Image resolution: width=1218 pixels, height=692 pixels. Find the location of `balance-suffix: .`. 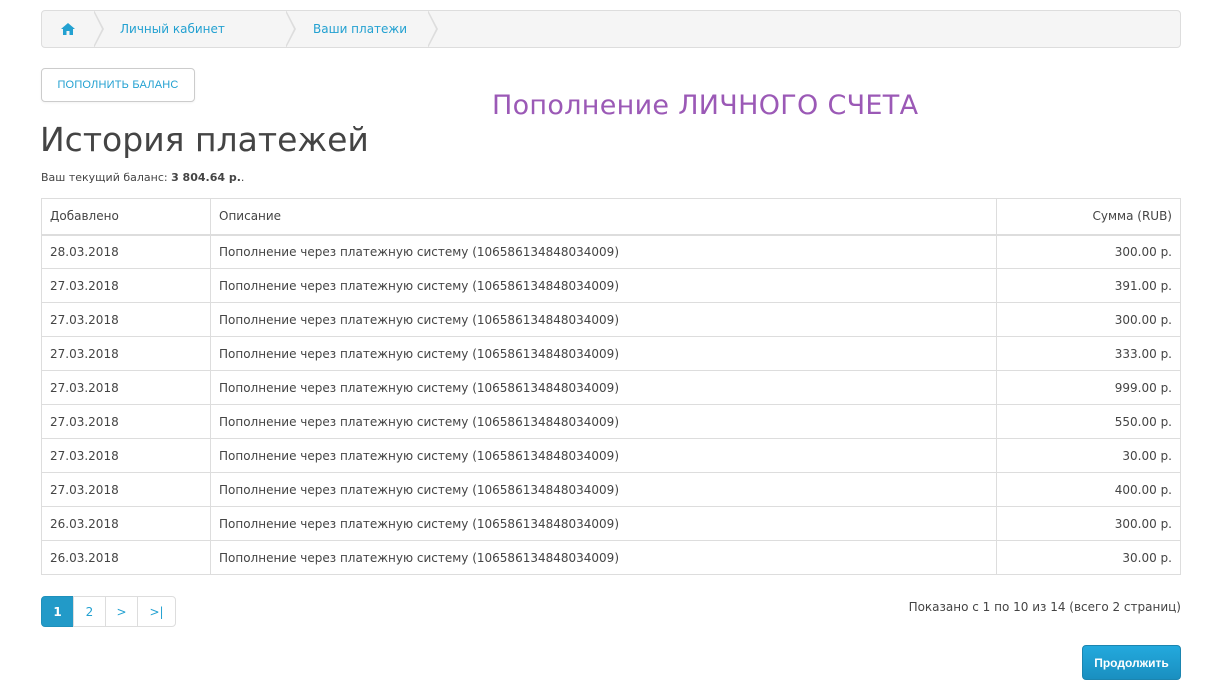

balance-suffix: . is located at coordinates (242, 177).